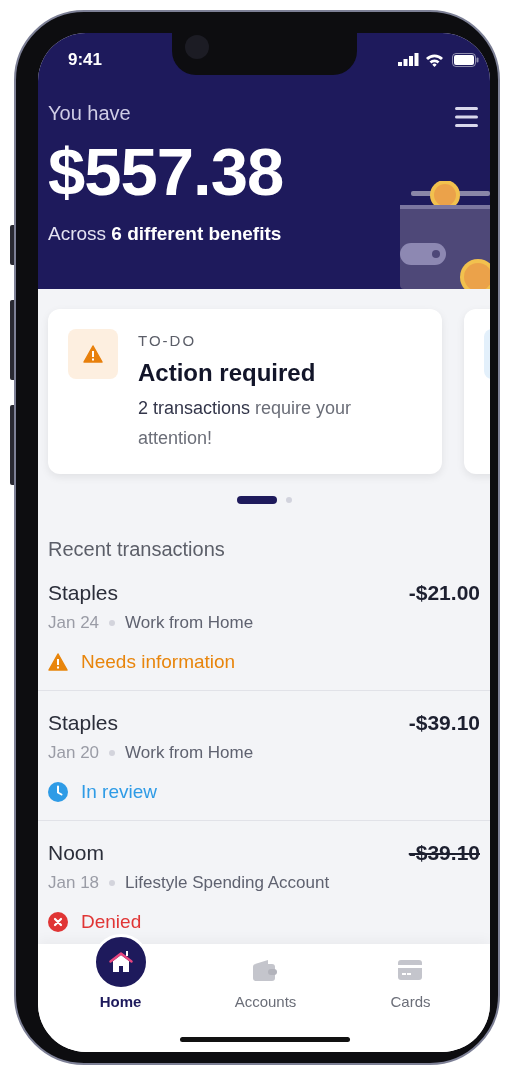 This screenshot has height=1073, width=508. Describe the element at coordinates (245, 391) in the screenshot. I see `todo-card: TO-DO Action required 2 transactions require your attention!` at that location.